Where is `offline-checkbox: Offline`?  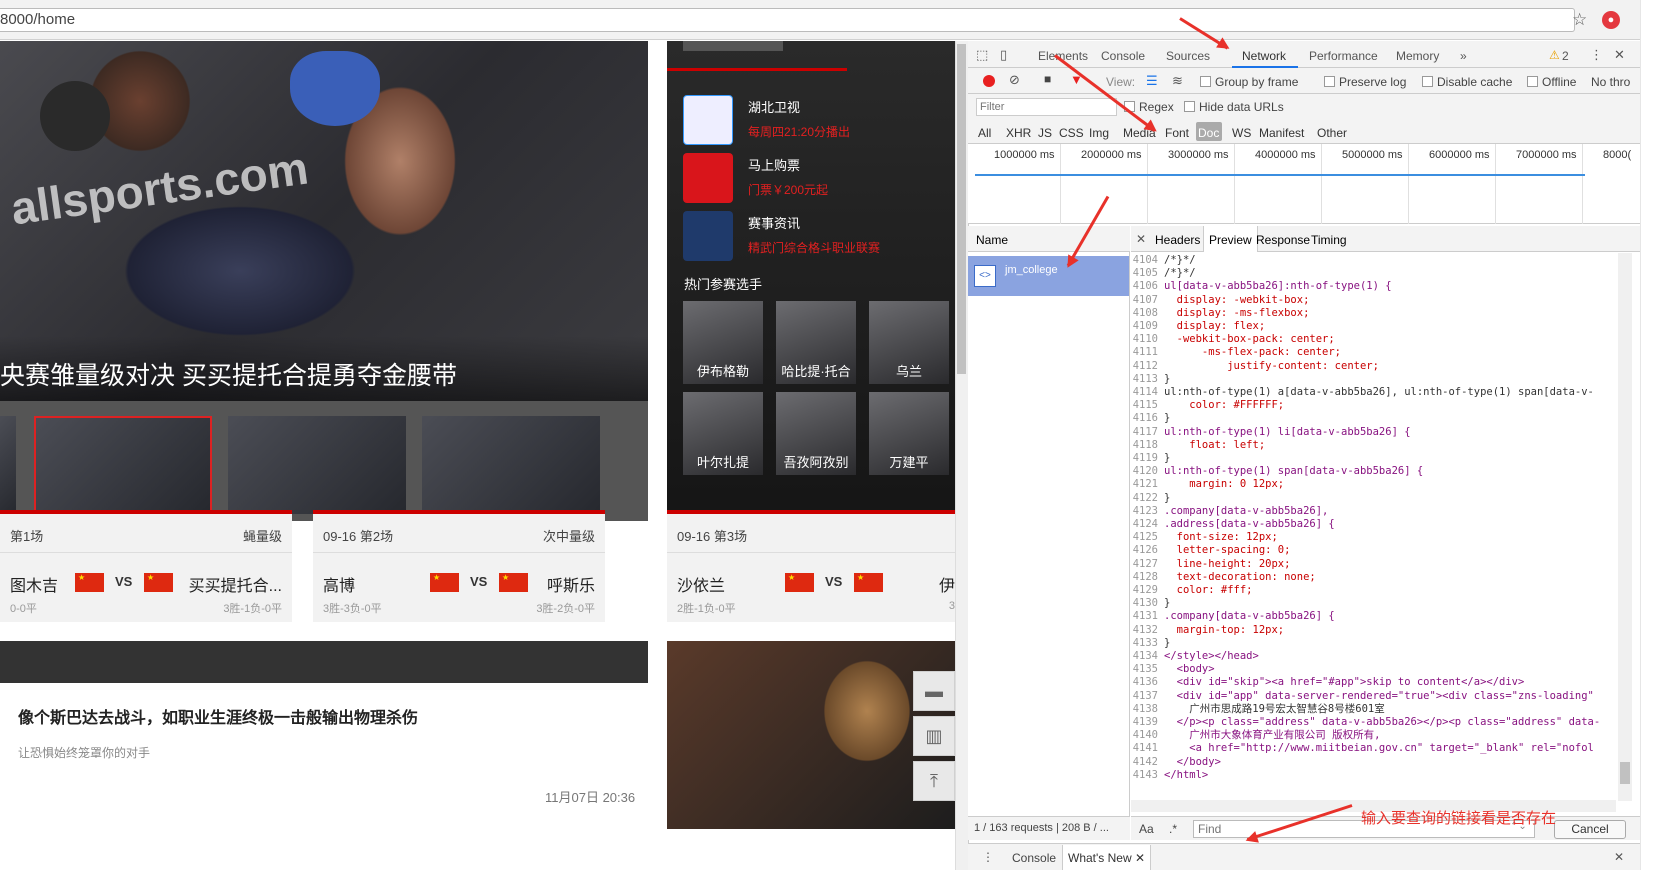 offline-checkbox: Offline is located at coordinates (1551, 82).